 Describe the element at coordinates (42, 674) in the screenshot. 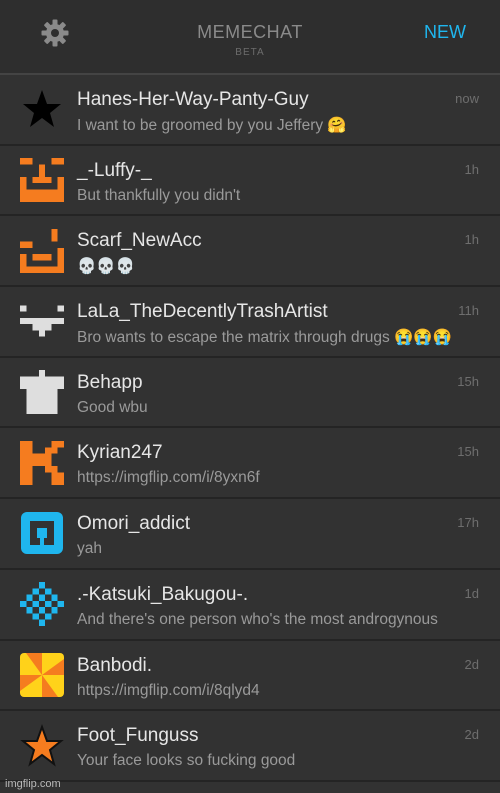

I see `pinwheel-icon` at that location.